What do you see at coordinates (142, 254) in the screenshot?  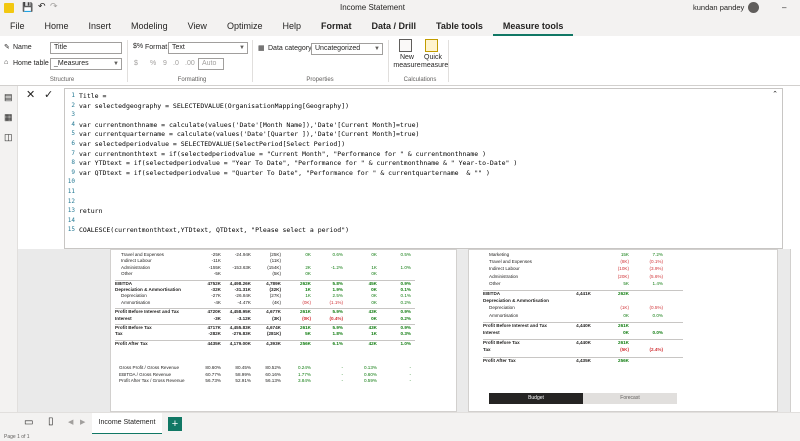 I see `row-label: Travel and Expenses` at bounding box center [142, 254].